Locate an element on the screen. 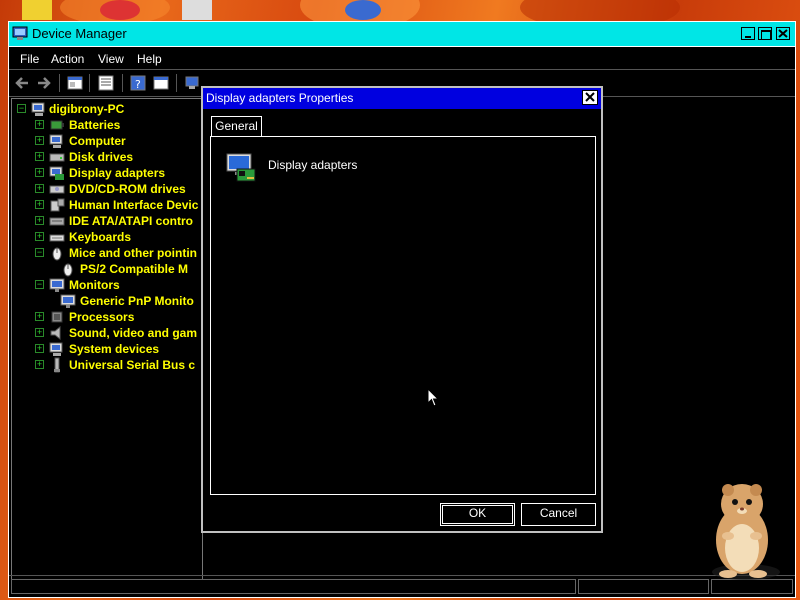 This screenshot has height=600, width=800. forward-arrow-icon is located at coordinates (44, 83).